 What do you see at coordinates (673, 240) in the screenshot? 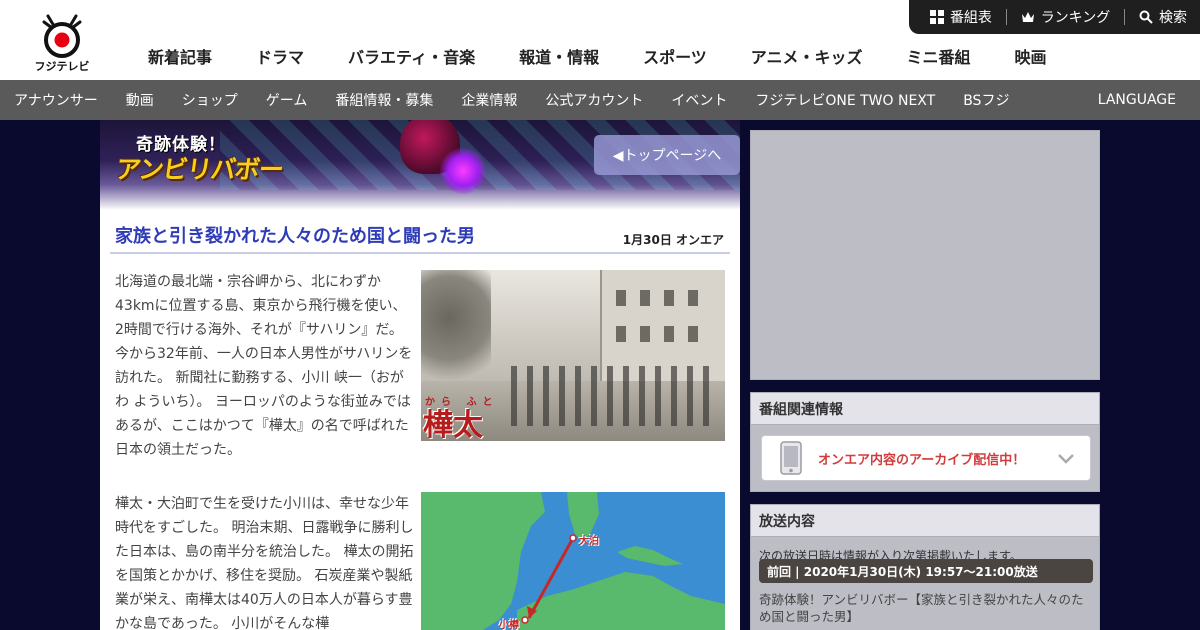
I see `onair-date: 1月30日 オンエア` at bounding box center [673, 240].